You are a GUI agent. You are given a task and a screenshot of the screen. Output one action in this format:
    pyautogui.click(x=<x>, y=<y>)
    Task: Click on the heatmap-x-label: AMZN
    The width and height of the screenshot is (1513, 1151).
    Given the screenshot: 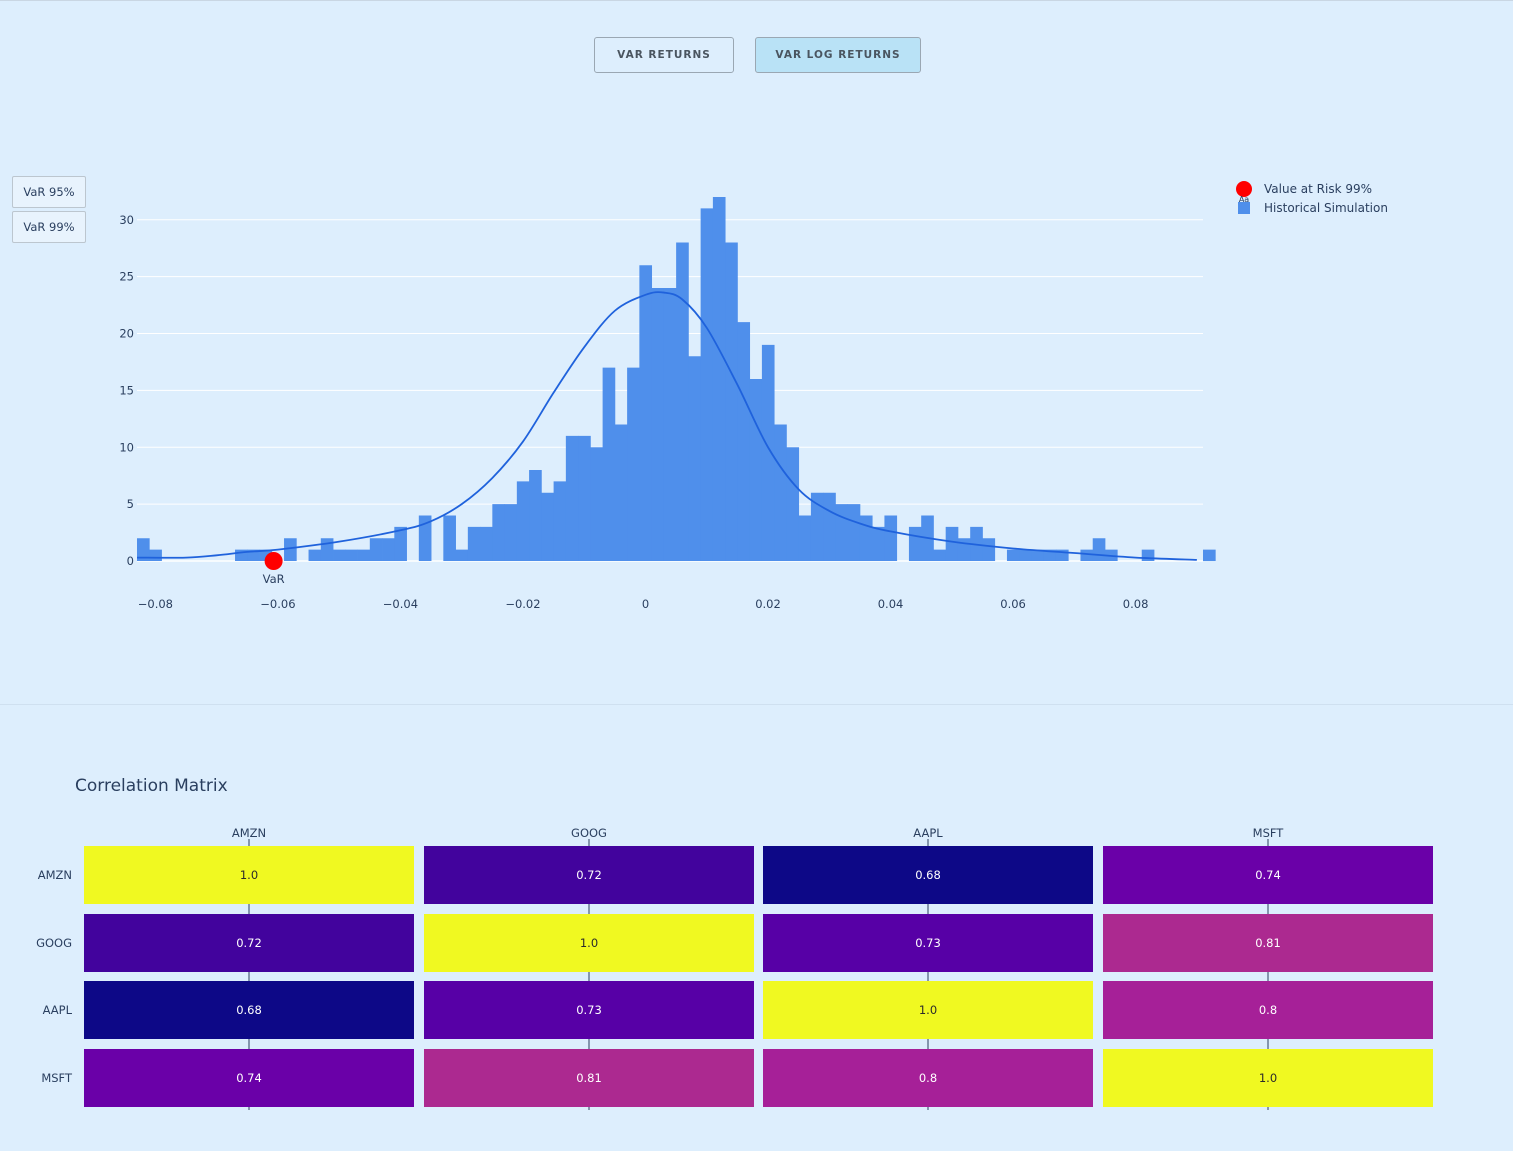 What is the action you would take?
    pyautogui.click(x=249, y=833)
    